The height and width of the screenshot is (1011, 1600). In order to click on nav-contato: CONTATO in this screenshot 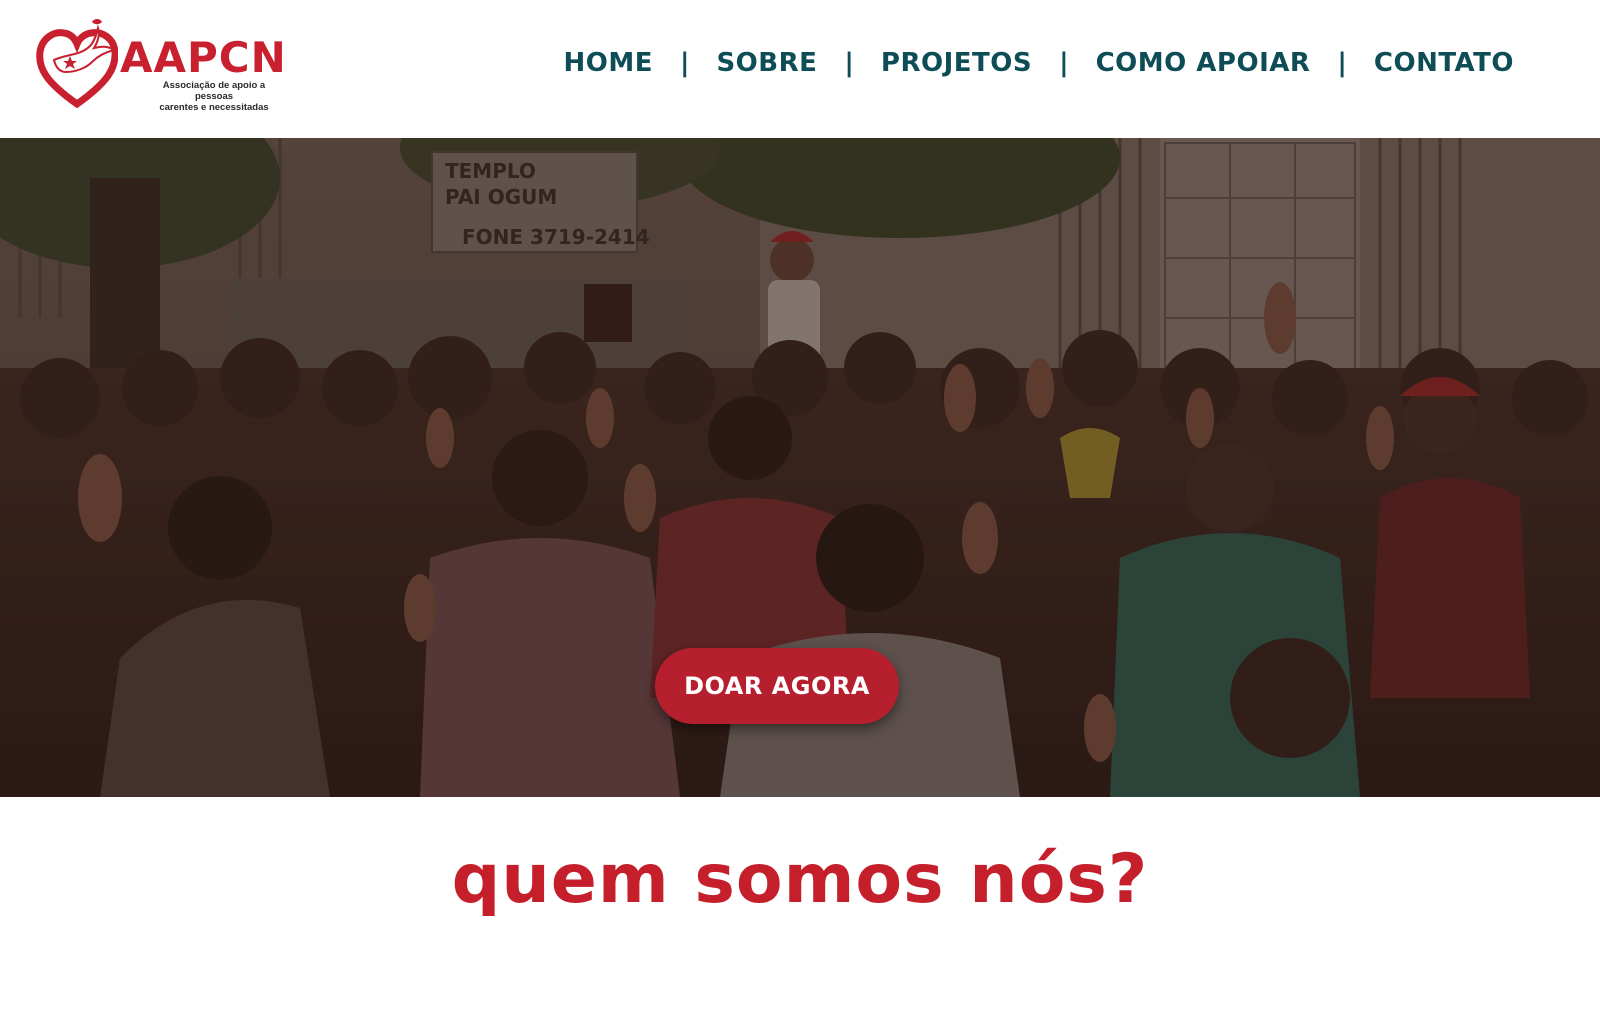, I will do `click(1444, 63)`.